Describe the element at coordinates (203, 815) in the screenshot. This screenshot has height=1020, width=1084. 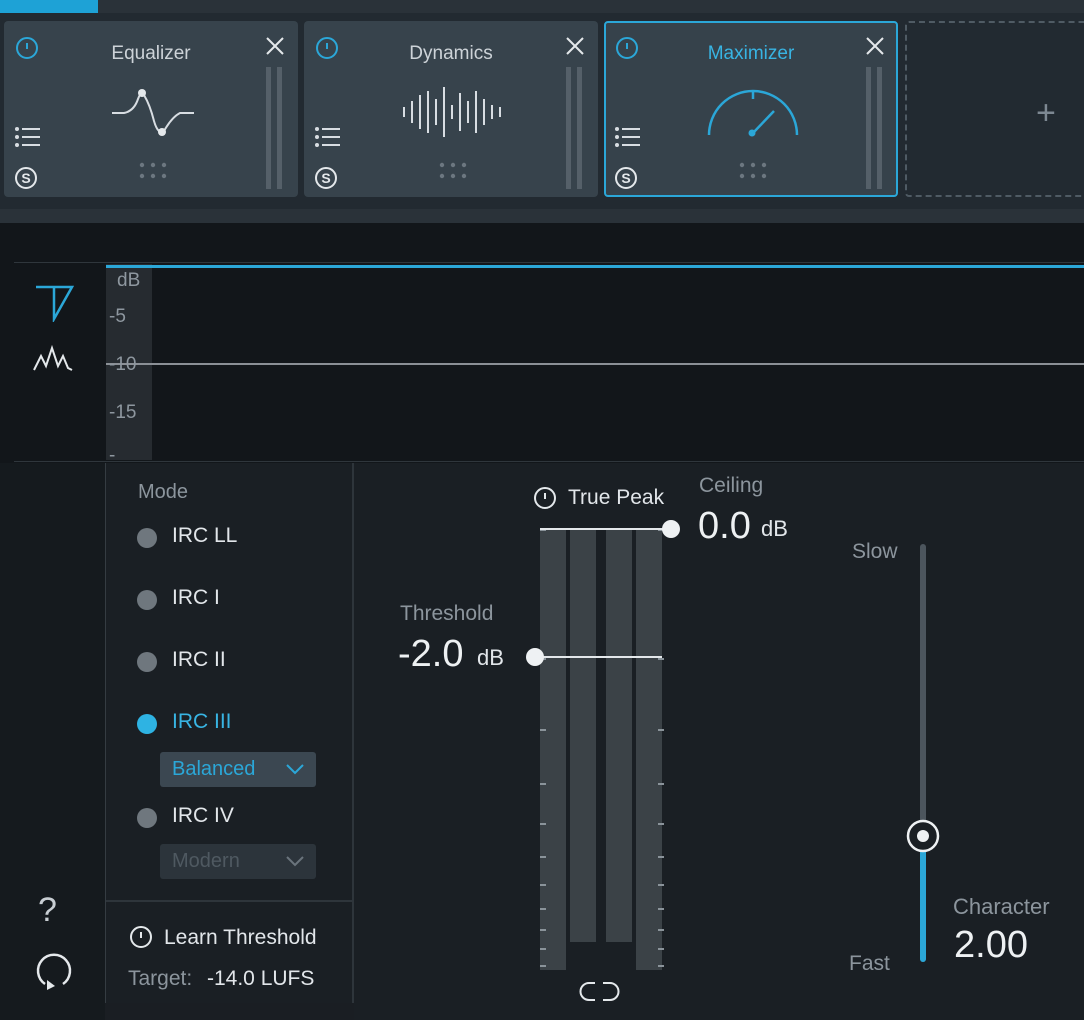
I see `mode-option-label: IRC IV` at that location.